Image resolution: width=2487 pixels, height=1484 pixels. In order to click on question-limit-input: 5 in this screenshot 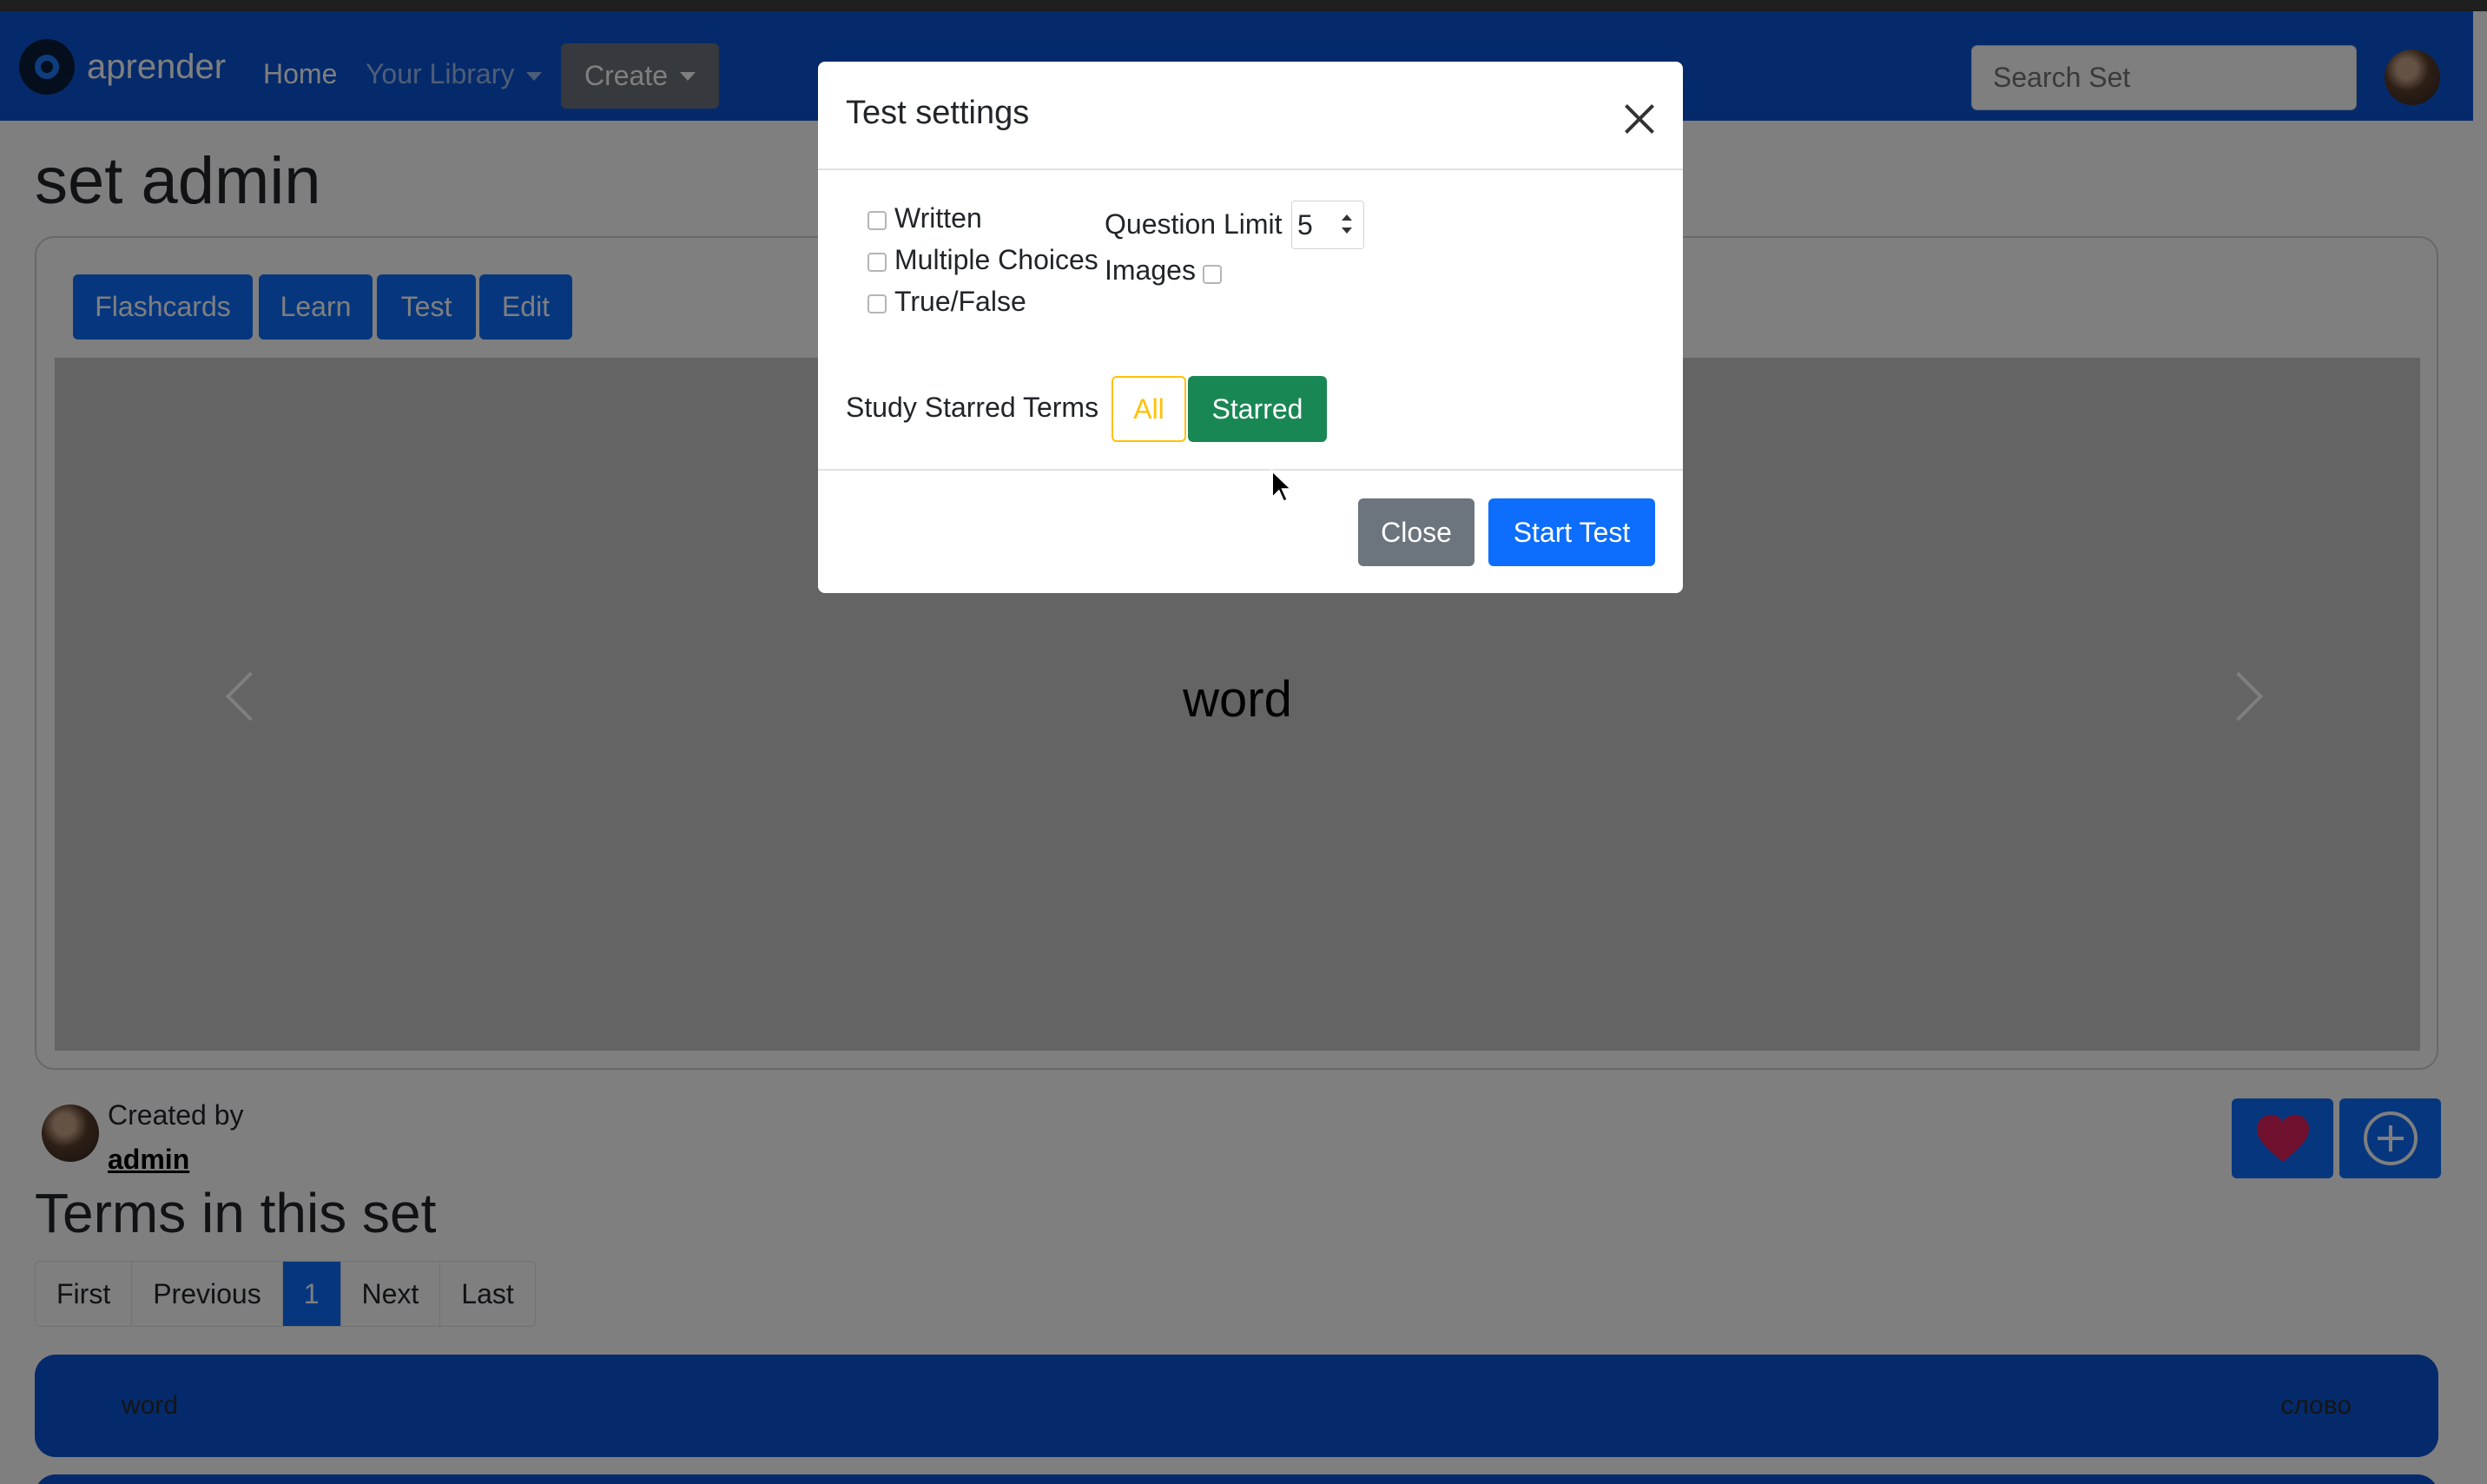, I will do `click(1327, 225)`.